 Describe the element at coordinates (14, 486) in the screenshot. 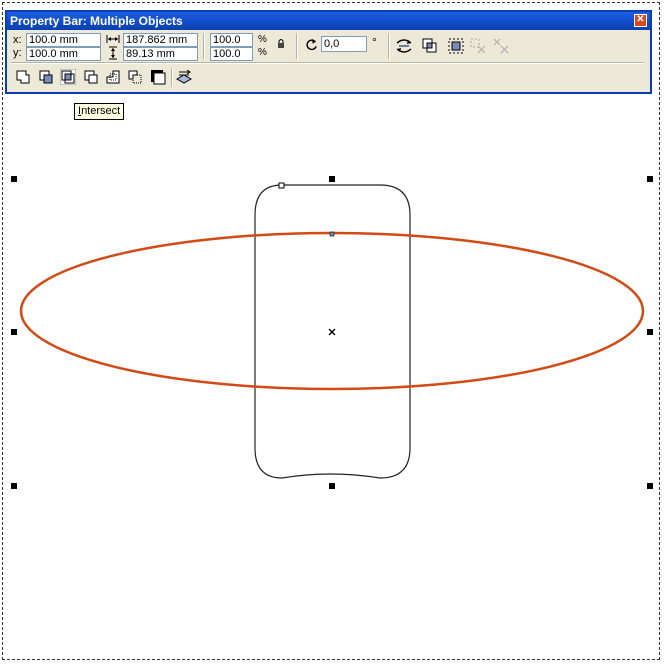

I see `handle-bottom-left` at that location.